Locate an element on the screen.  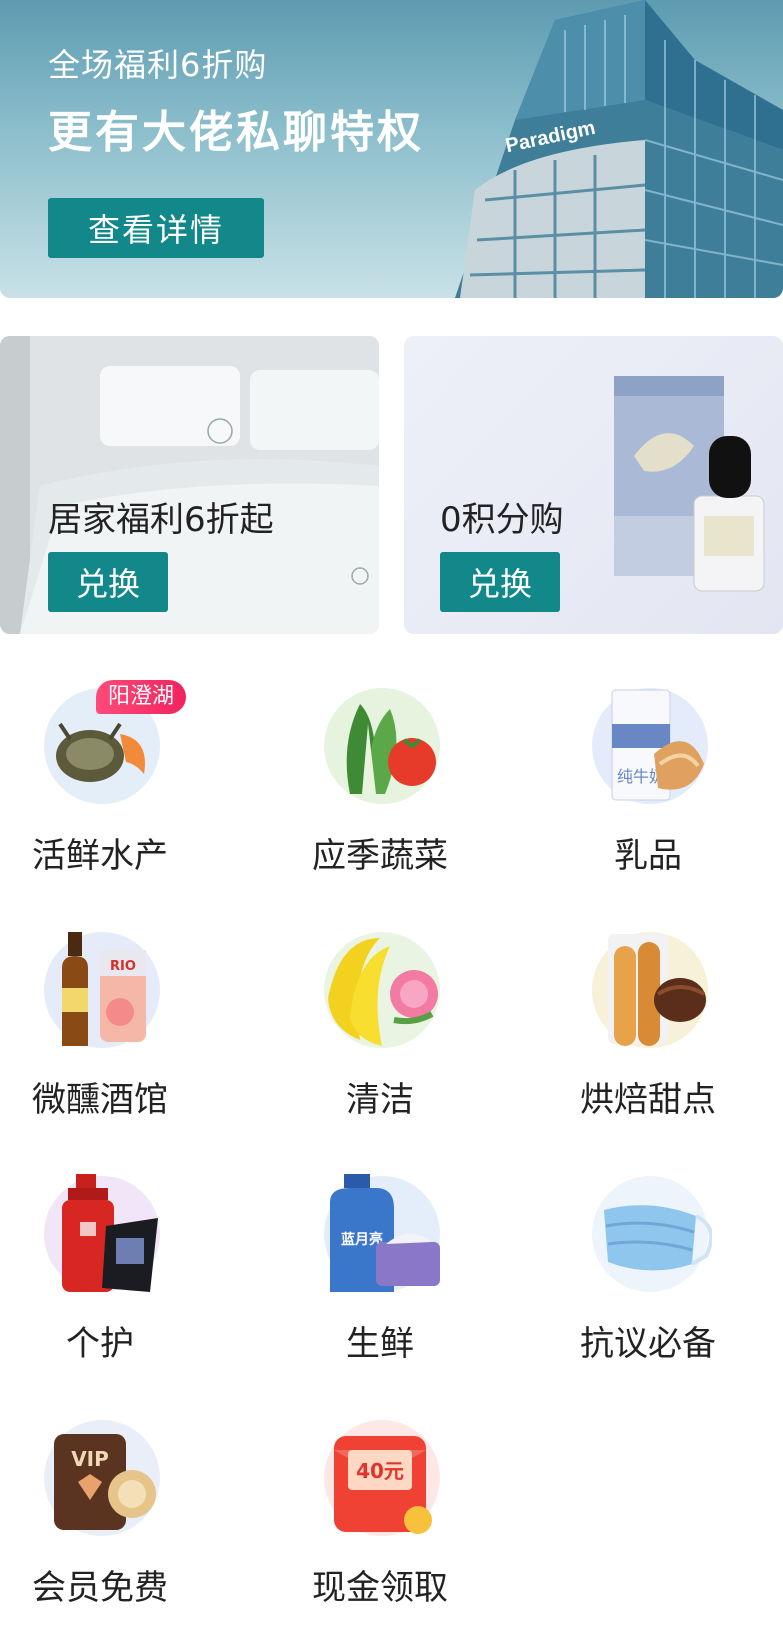
category-label: 清洁 is located at coordinates (380, 1100).